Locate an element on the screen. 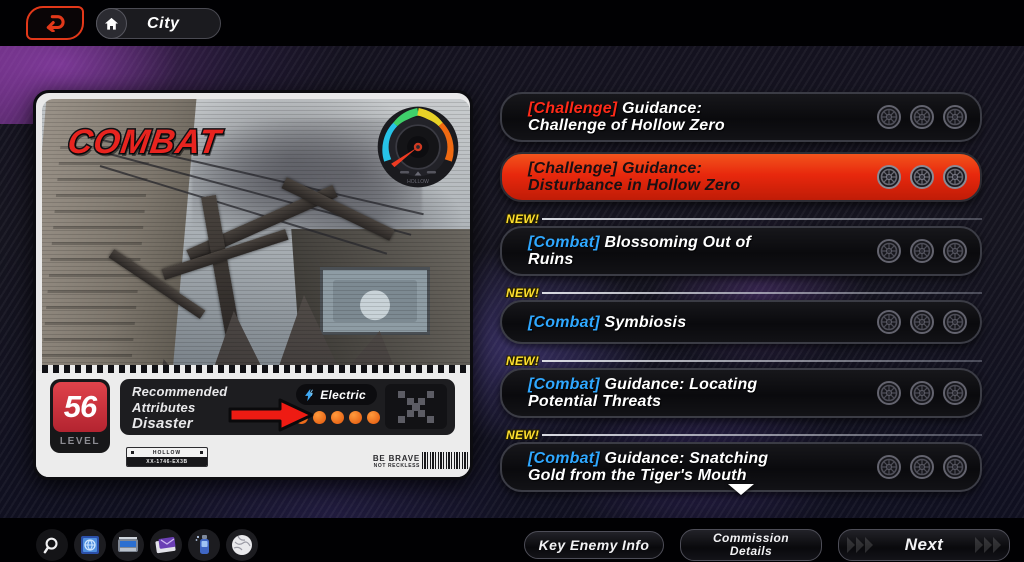 This screenshot has height=562, width=1024. breadcrumb-label: City is located at coordinates (163, 23).